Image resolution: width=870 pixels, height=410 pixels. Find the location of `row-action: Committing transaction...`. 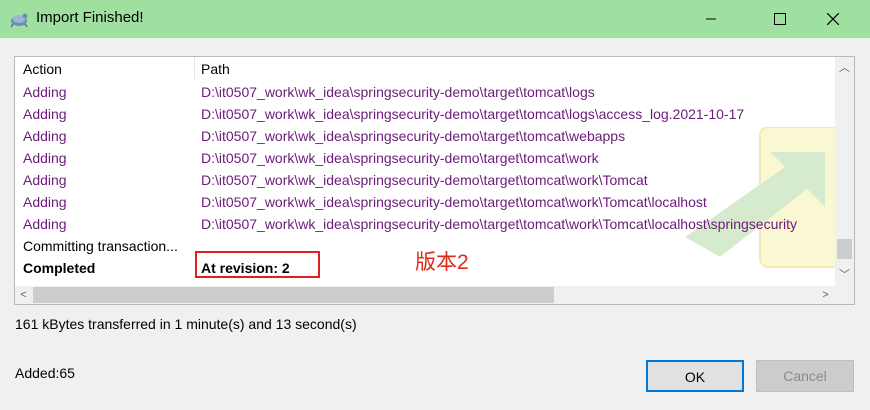

row-action: Committing transaction... is located at coordinates (100, 246).